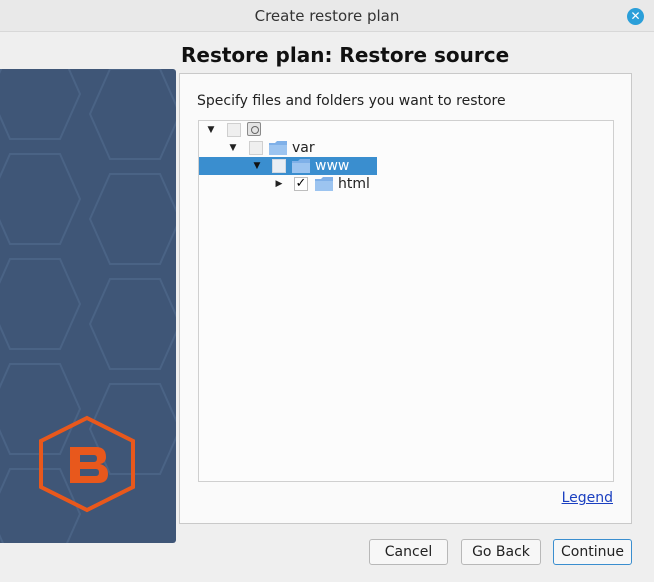 Image resolution: width=654 pixels, height=582 pixels. I want to click on brand-logo-icon, so click(87, 464).